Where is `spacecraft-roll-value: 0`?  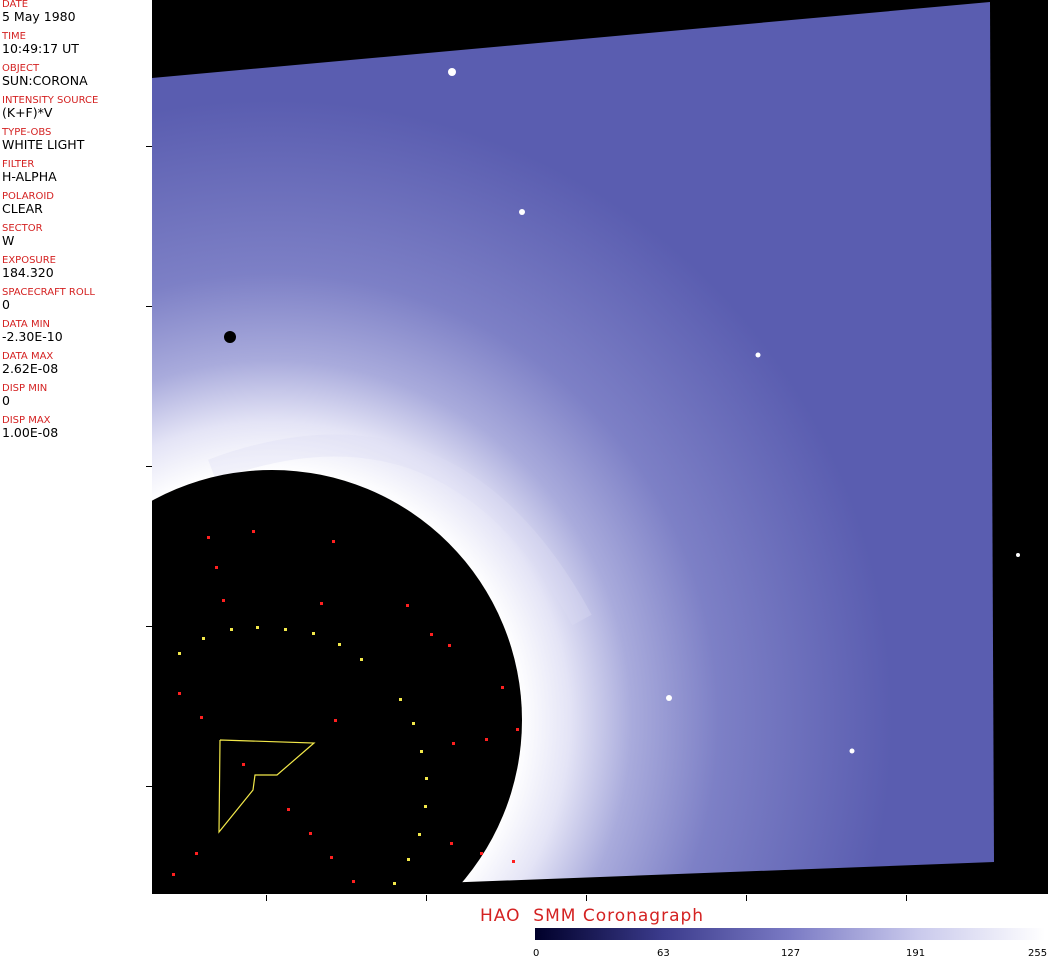 spacecraft-roll-value: 0 is located at coordinates (6, 304).